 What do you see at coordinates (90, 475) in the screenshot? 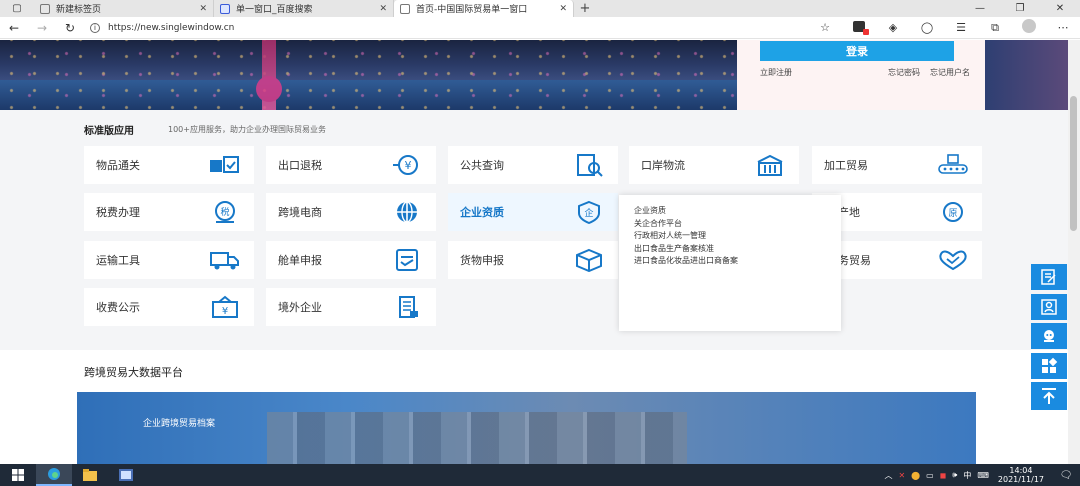
I see `file-explorer-icon` at bounding box center [90, 475].